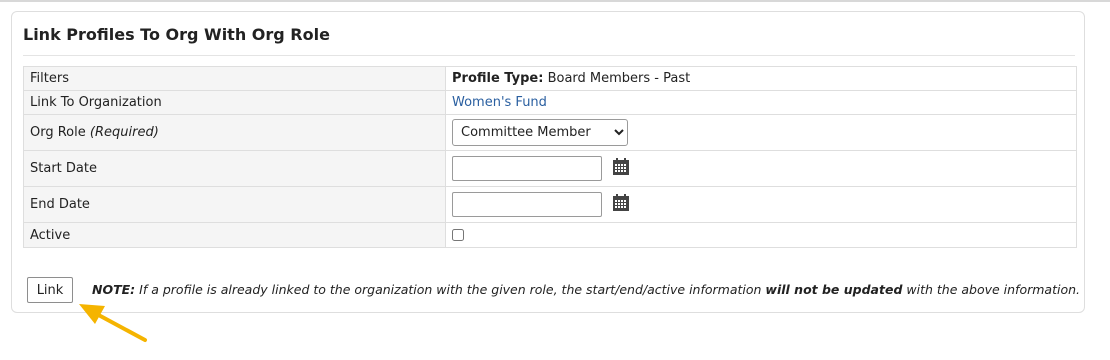  Describe the element at coordinates (498, 78) in the screenshot. I see `profile-type-key: Profile Type:` at that location.